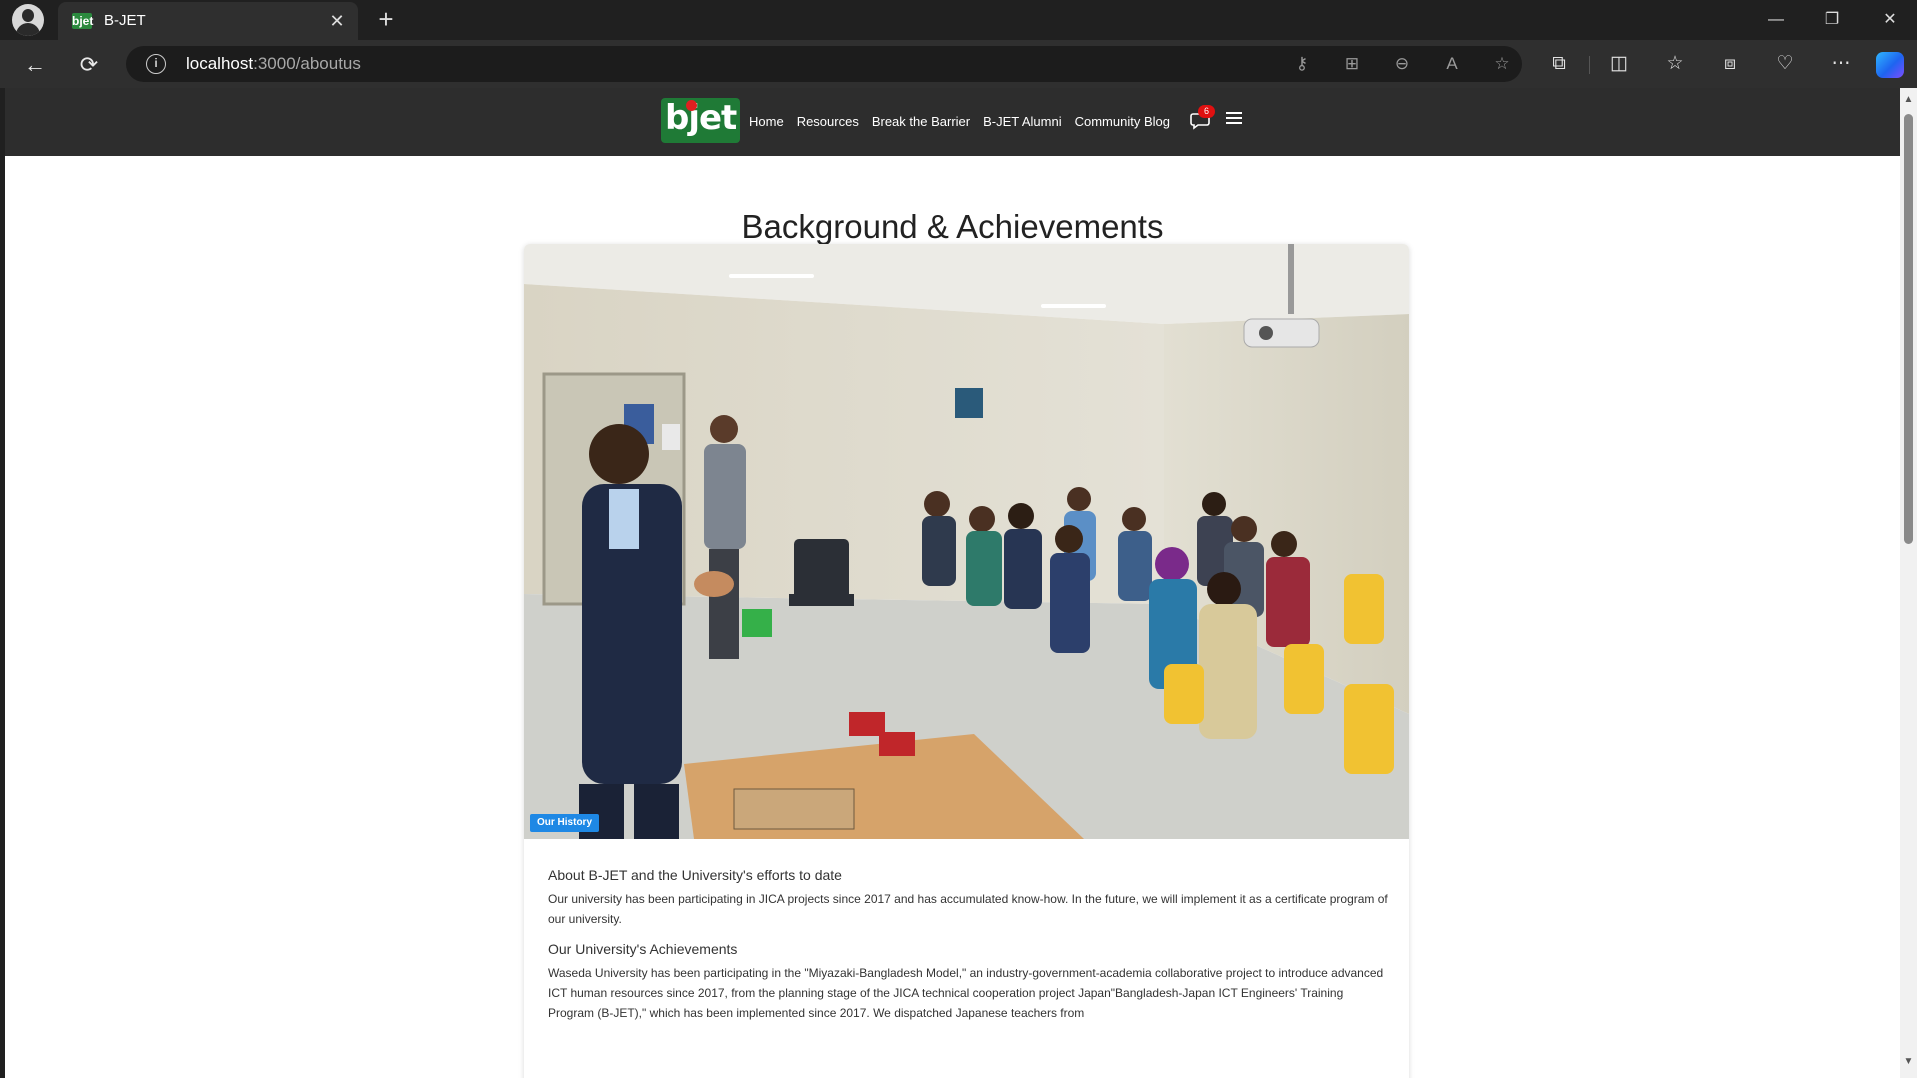 This screenshot has width=1917, height=1078. What do you see at coordinates (691, 105) in the screenshot?
I see `logo-dot` at bounding box center [691, 105].